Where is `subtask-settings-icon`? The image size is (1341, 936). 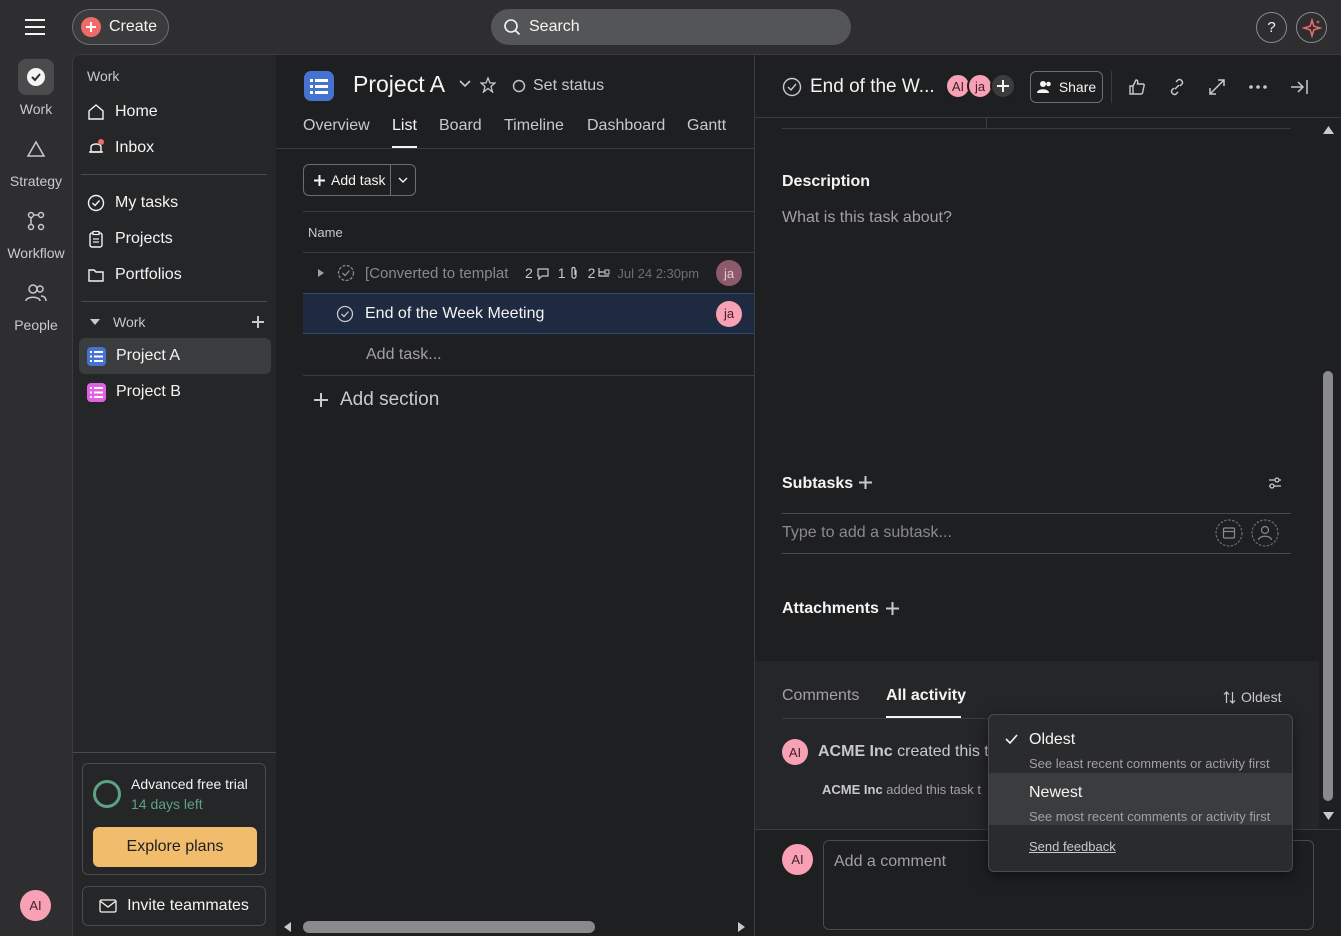
subtask-settings-icon is located at coordinates (1275, 483).